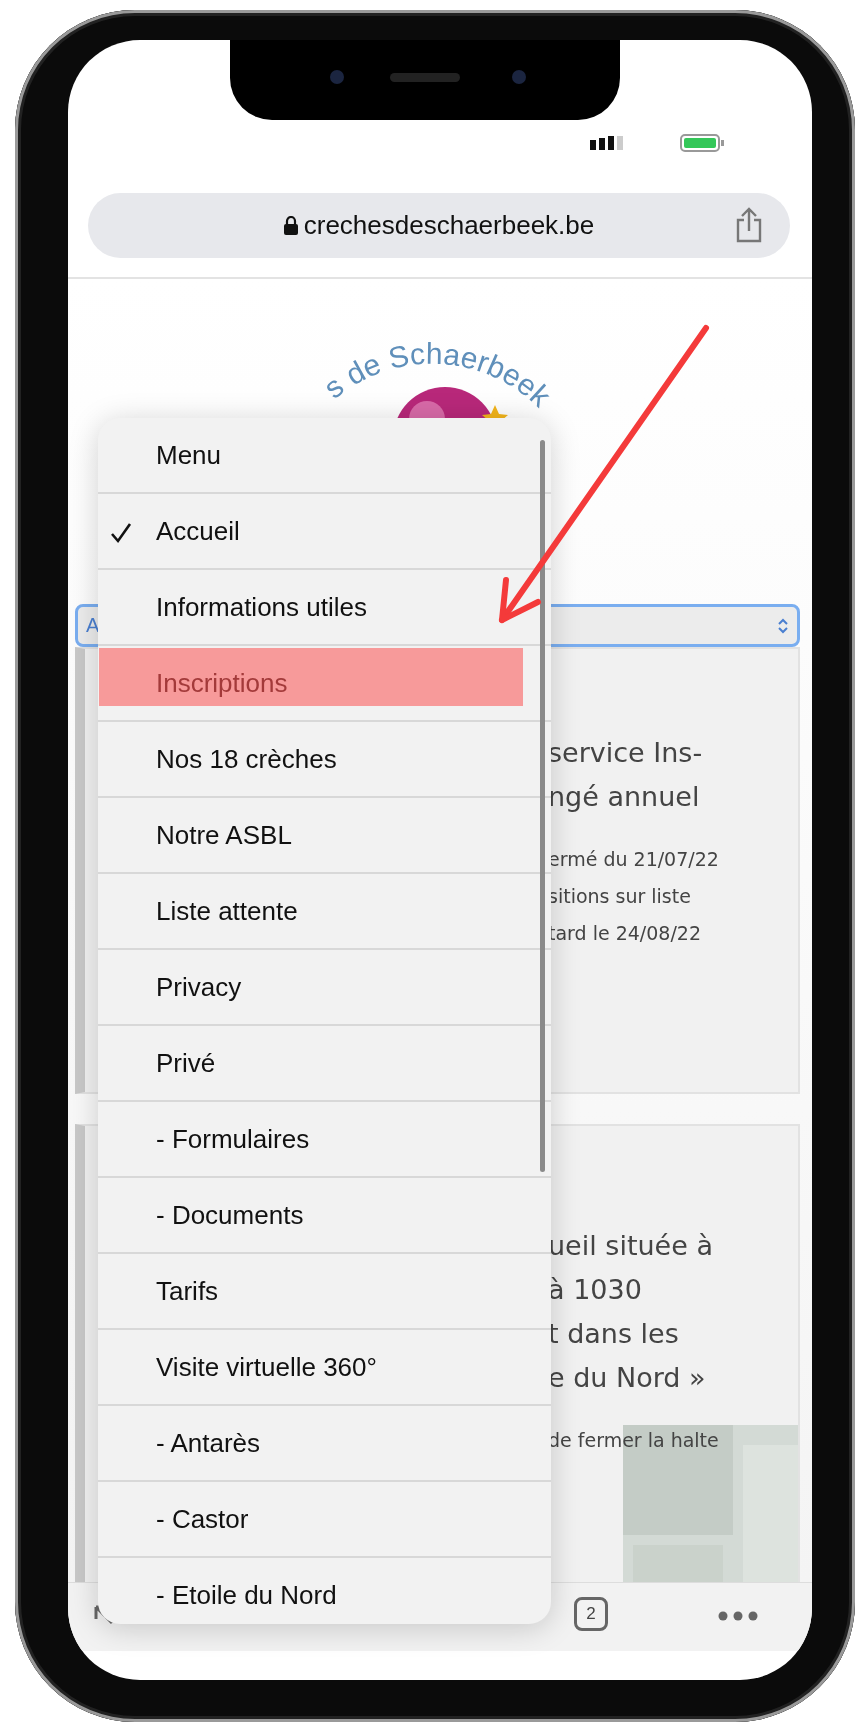  What do you see at coordinates (738, 1616) in the screenshot?
I see `more-icon` at bounding box center [738, 1616].